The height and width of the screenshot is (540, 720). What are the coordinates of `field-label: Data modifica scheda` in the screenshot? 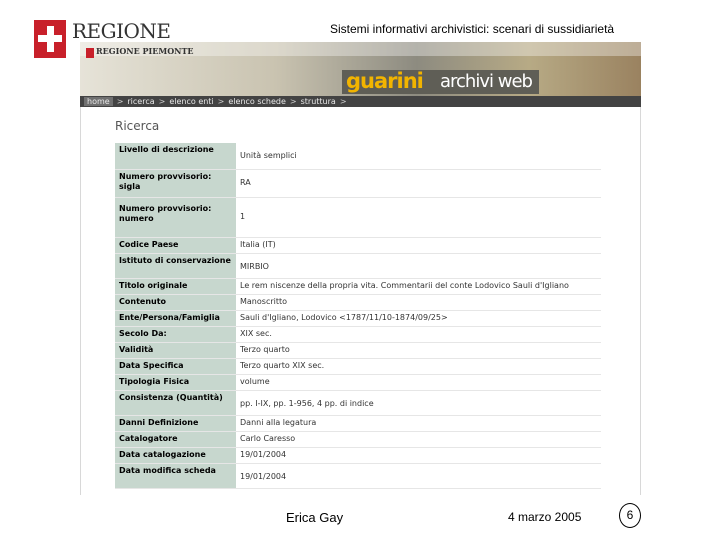 It's located at (175, 476).